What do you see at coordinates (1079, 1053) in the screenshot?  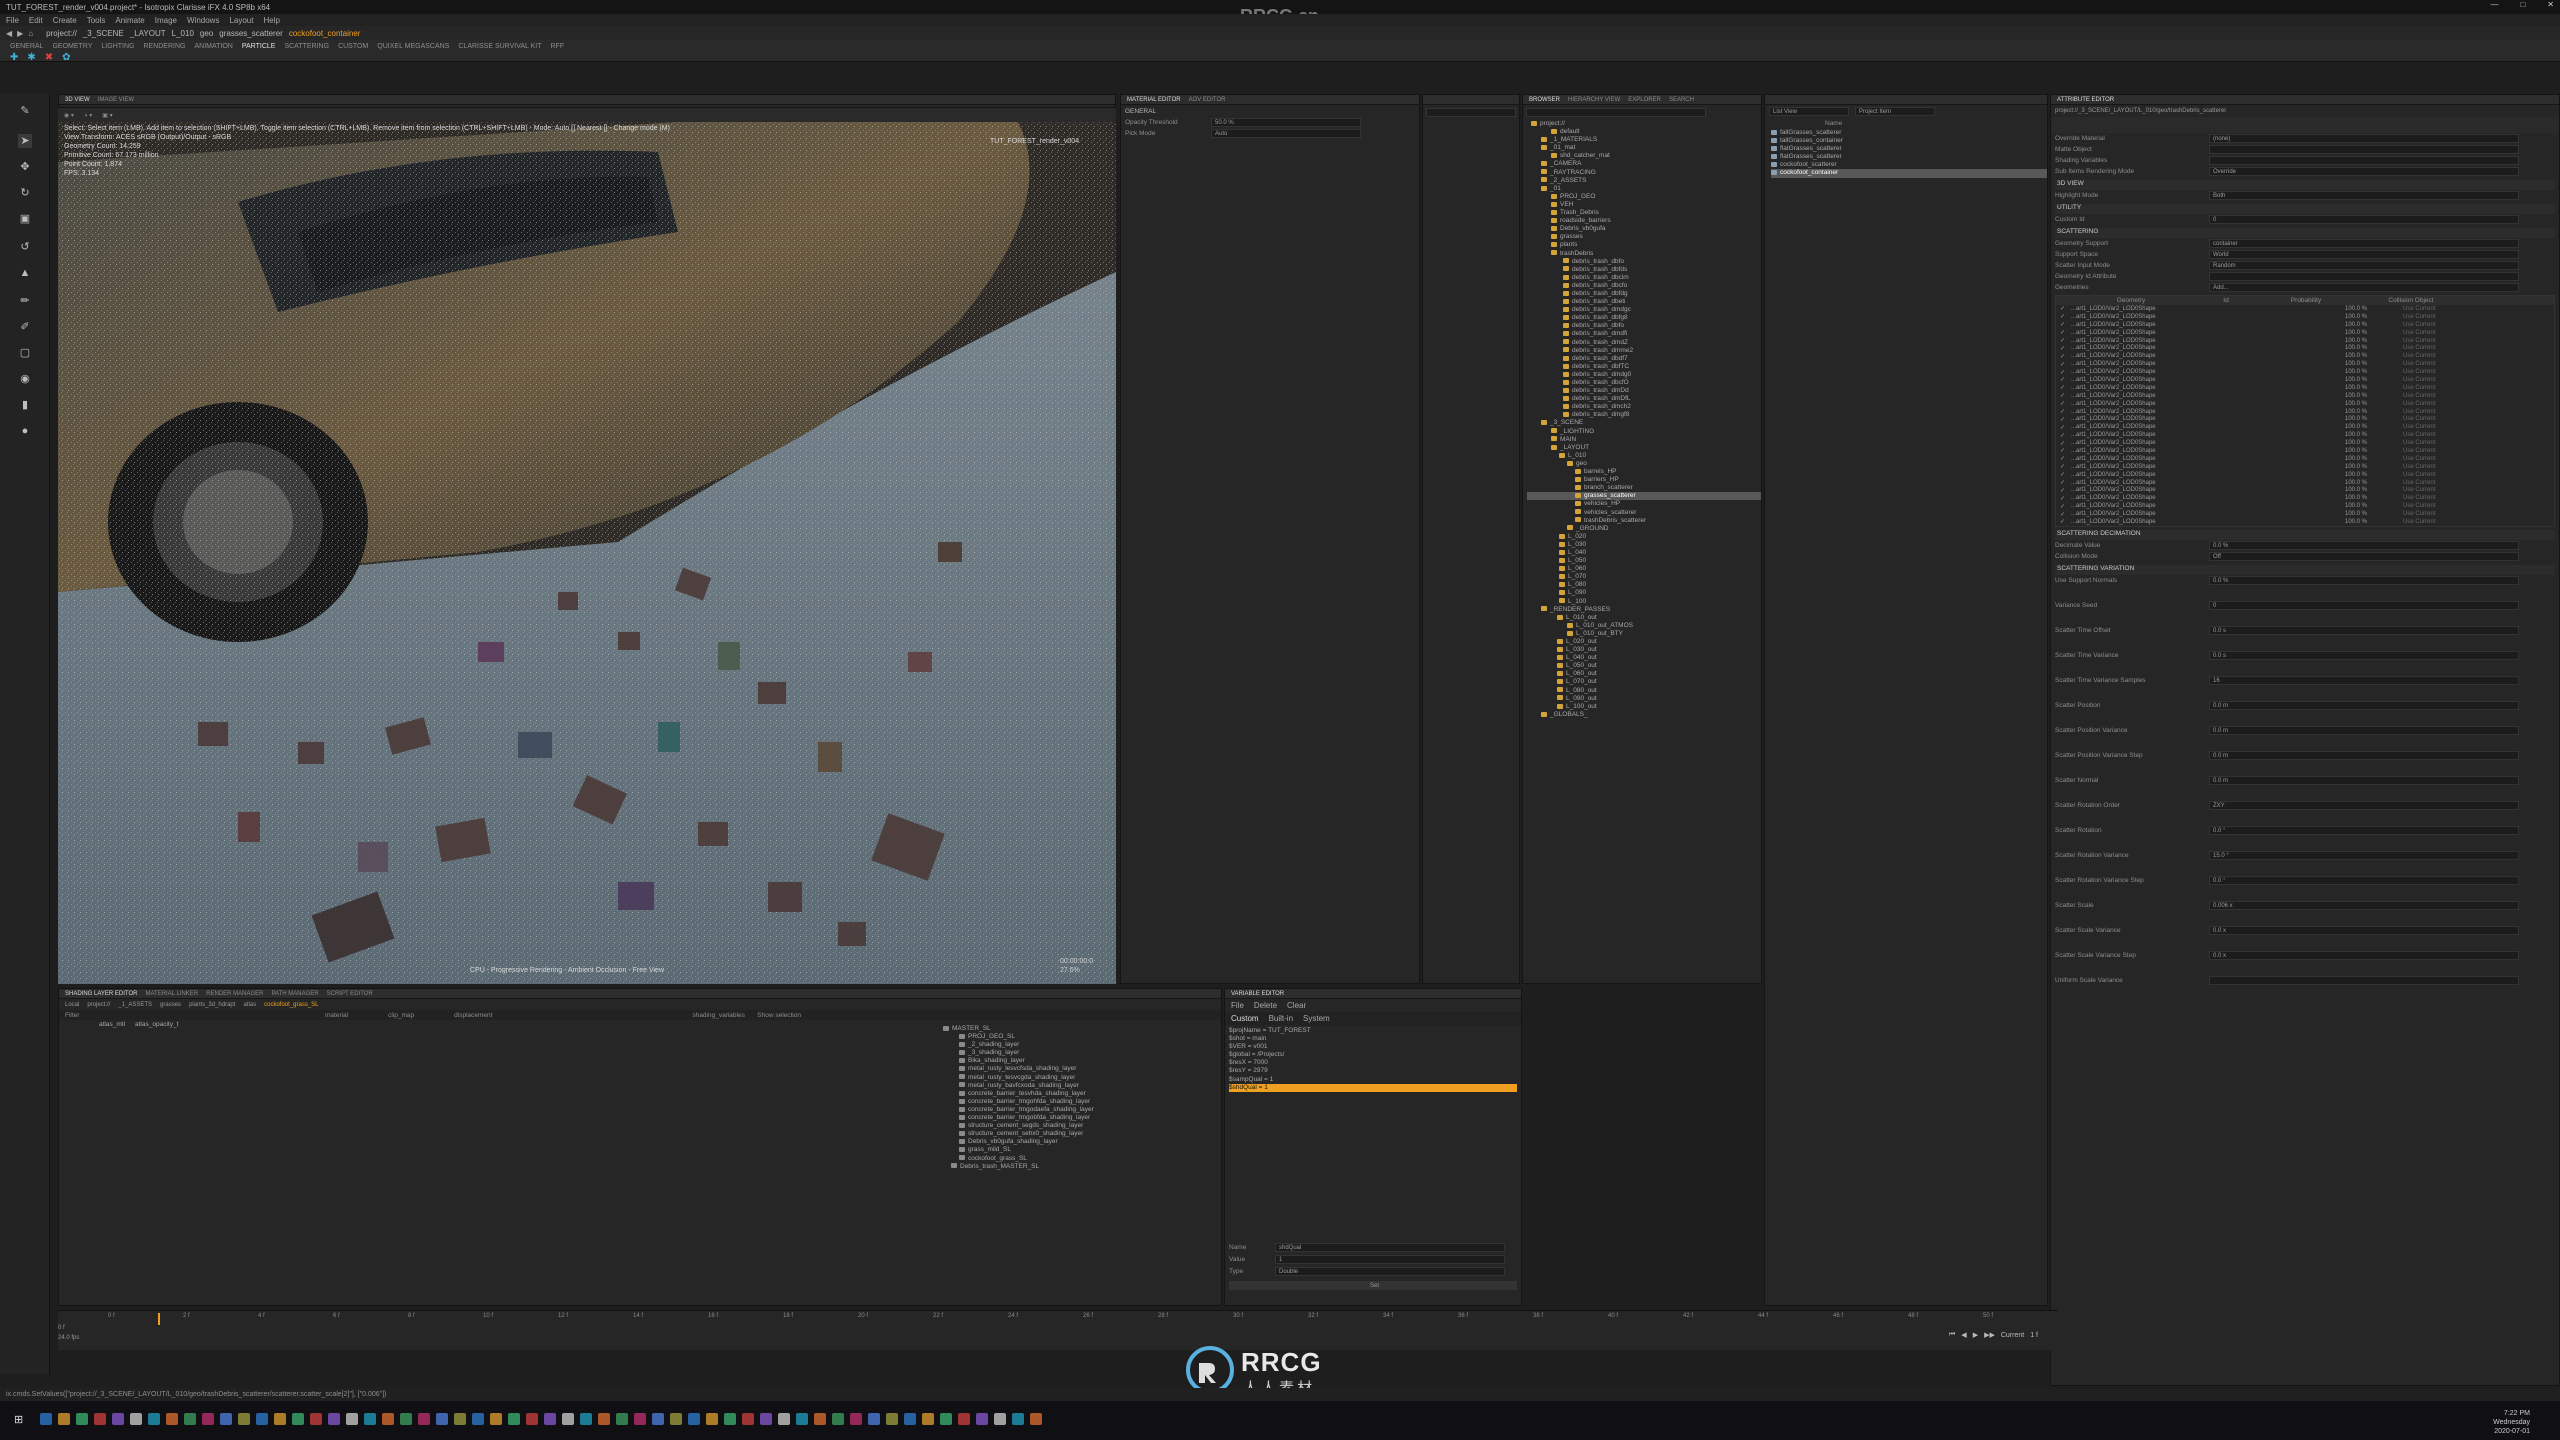 I see `shading-tree-item: _3_shading_layer` at bounding box center [1079, 1053].